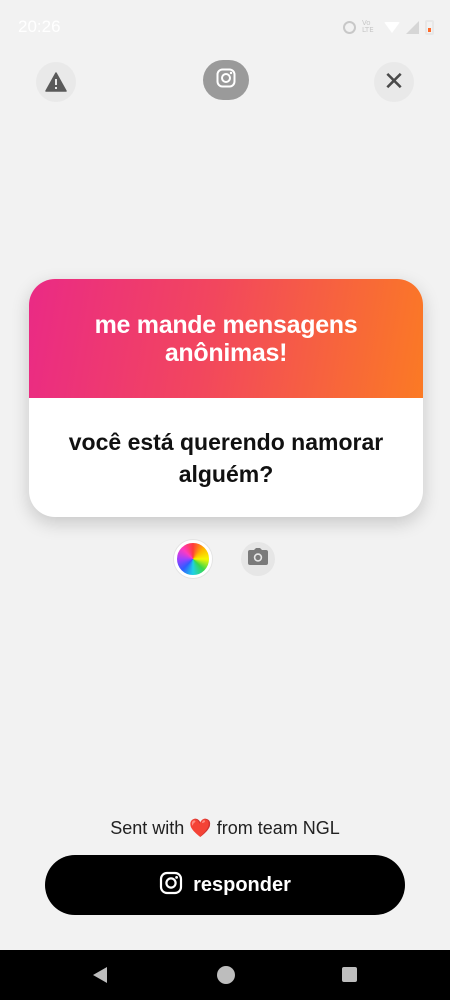 Image resolution: width=450 pixels, height=1000 pixels. I want to click on respond-label: responder, so click(242, 884).